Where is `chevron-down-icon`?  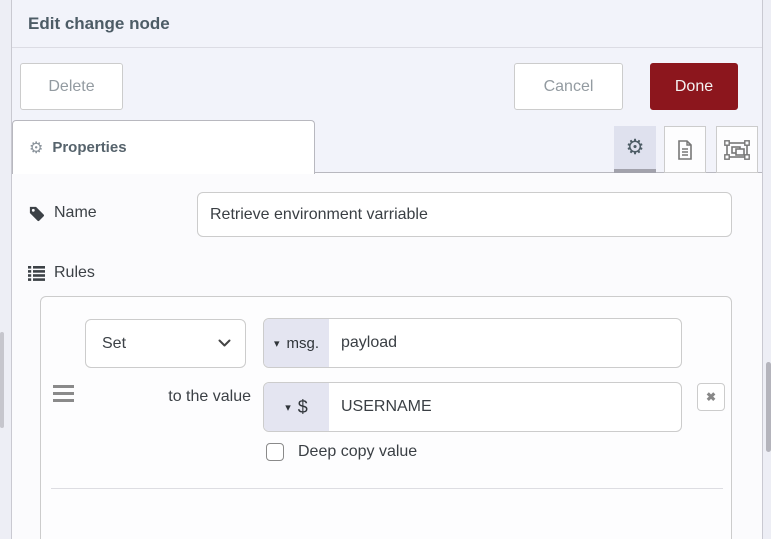
chevron-down-icon is located at coordinates (224, 343).